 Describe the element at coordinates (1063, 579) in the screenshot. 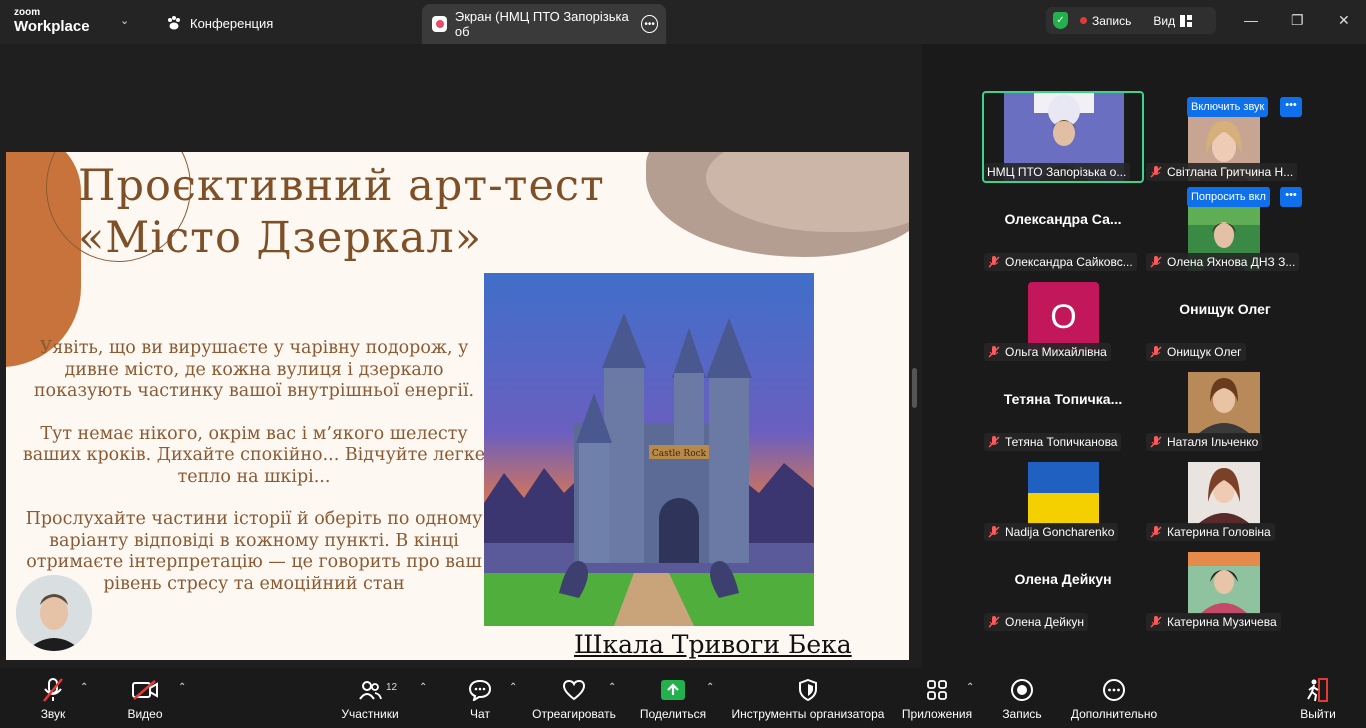

I see `participant-display-name: Олена Дейкун` at that location.